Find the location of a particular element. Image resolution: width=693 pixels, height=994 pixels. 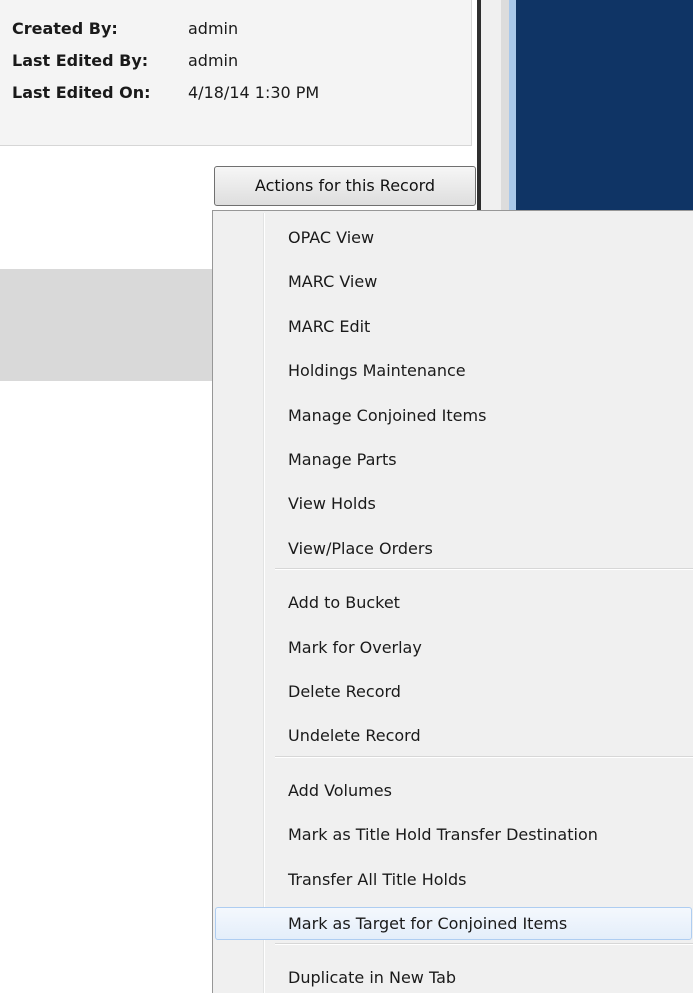

menu-item-manage-parts: Manage Parts is located at coordinates (453, 459).